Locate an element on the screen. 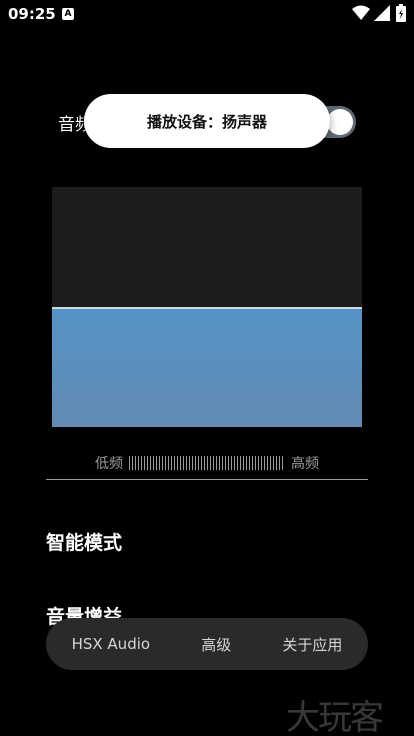 The height and width of the screenshot is (736, 414). signal-icon is located at coordinates (382, 13).